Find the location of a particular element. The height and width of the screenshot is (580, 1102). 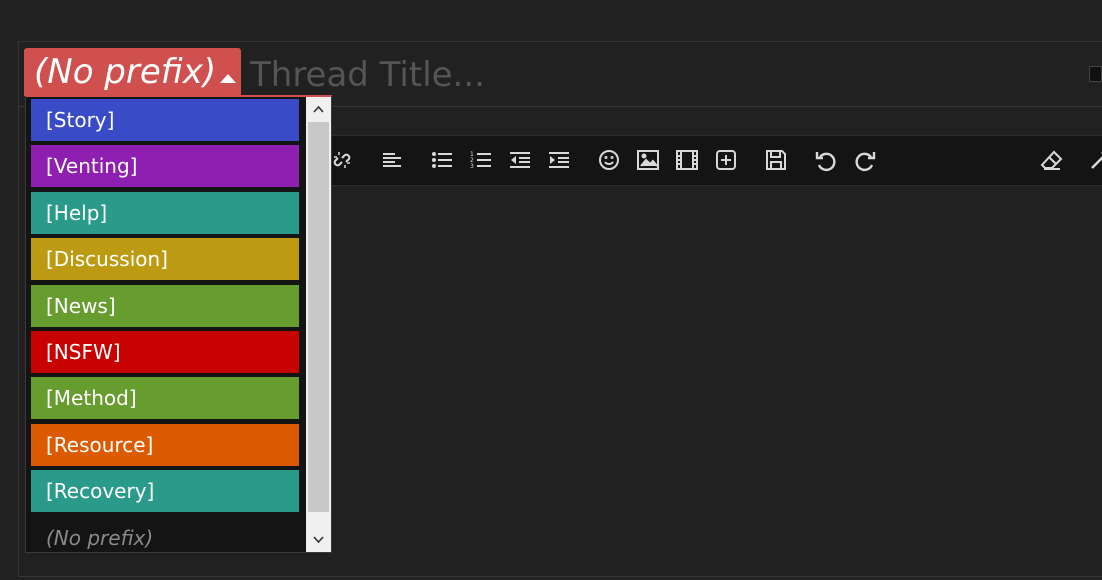

redo-icon is located at coordinates (865, 160).